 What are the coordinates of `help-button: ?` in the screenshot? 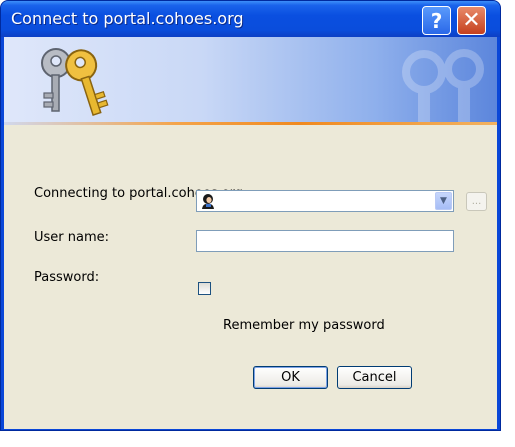 It's located at (436, 20).